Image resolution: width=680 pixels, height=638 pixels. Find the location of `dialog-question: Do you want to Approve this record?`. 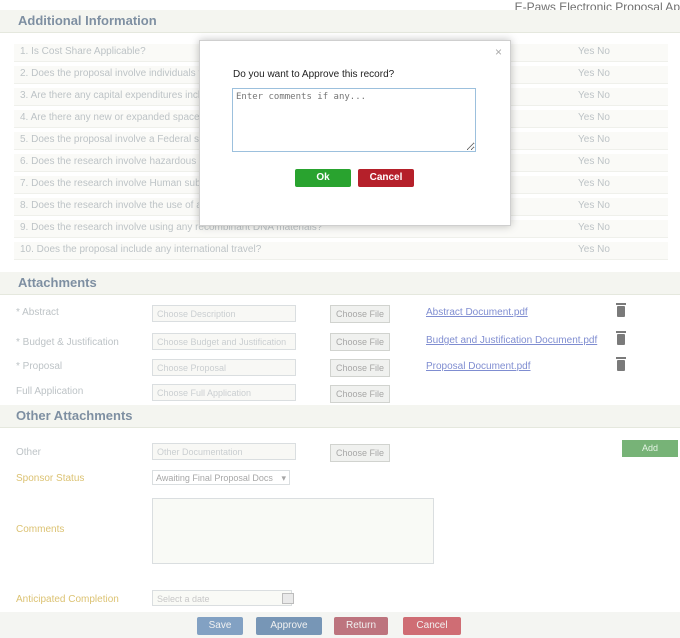

dialog-question: Do you want to Approve this record? is located at coordinates (314, 74).